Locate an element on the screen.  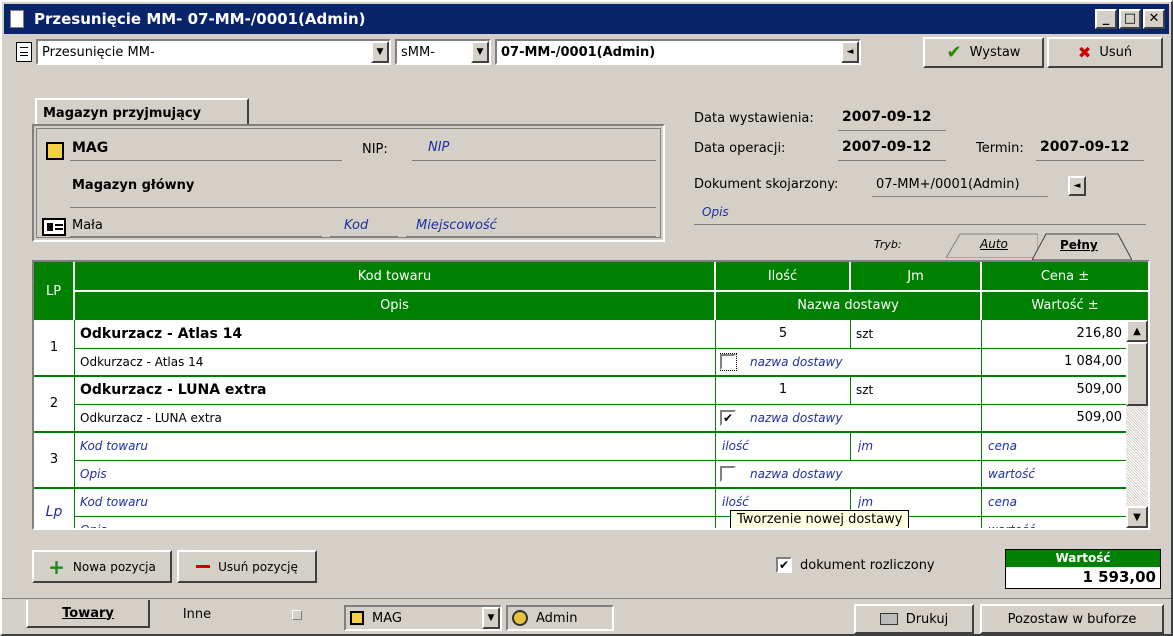
table-row: Lp Kod towaru Opis ilość jm cena wartość is located at coordinates (581, 508).